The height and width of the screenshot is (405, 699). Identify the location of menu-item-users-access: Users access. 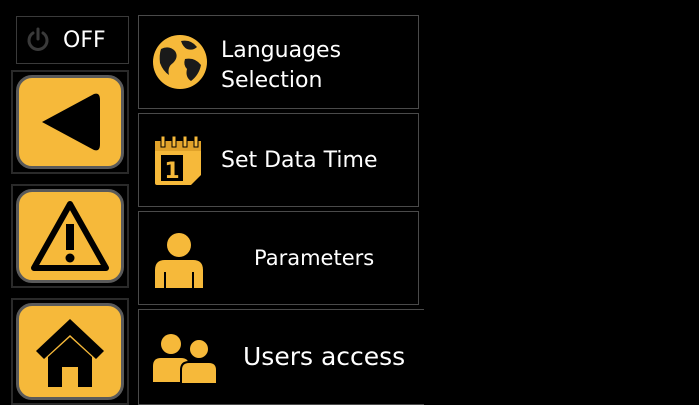
(281, 357).